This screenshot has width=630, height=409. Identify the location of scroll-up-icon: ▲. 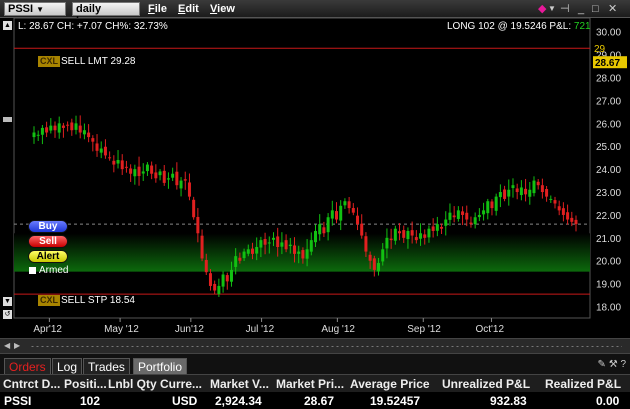
(7, 25).